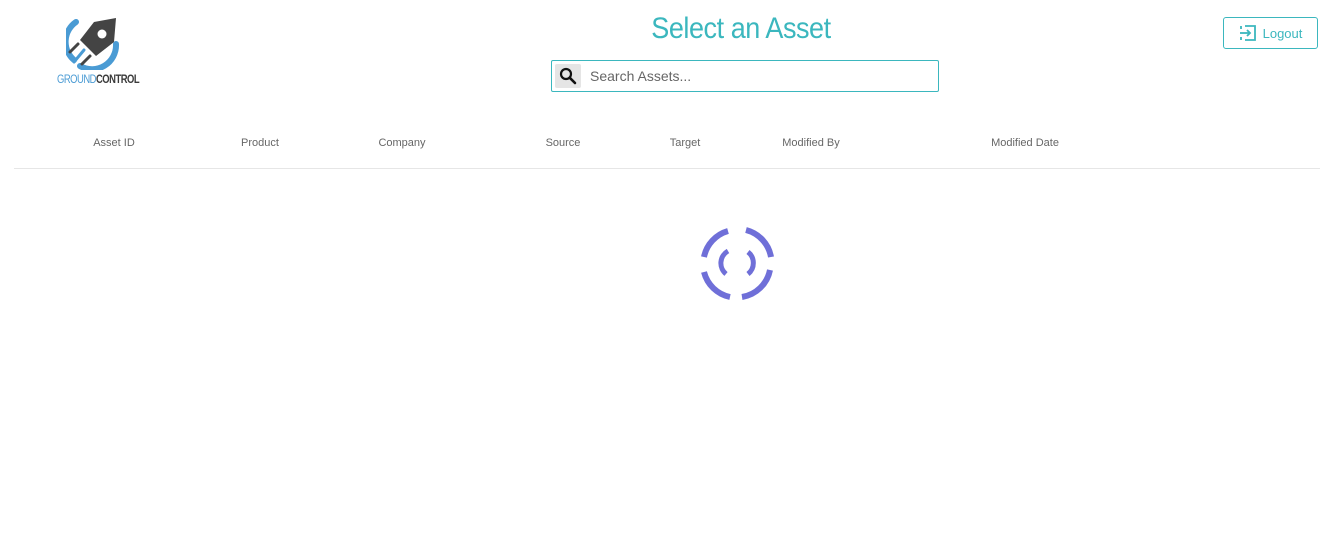 The image size is (1344, 560). I want to click on search-button, so click(568, 76).